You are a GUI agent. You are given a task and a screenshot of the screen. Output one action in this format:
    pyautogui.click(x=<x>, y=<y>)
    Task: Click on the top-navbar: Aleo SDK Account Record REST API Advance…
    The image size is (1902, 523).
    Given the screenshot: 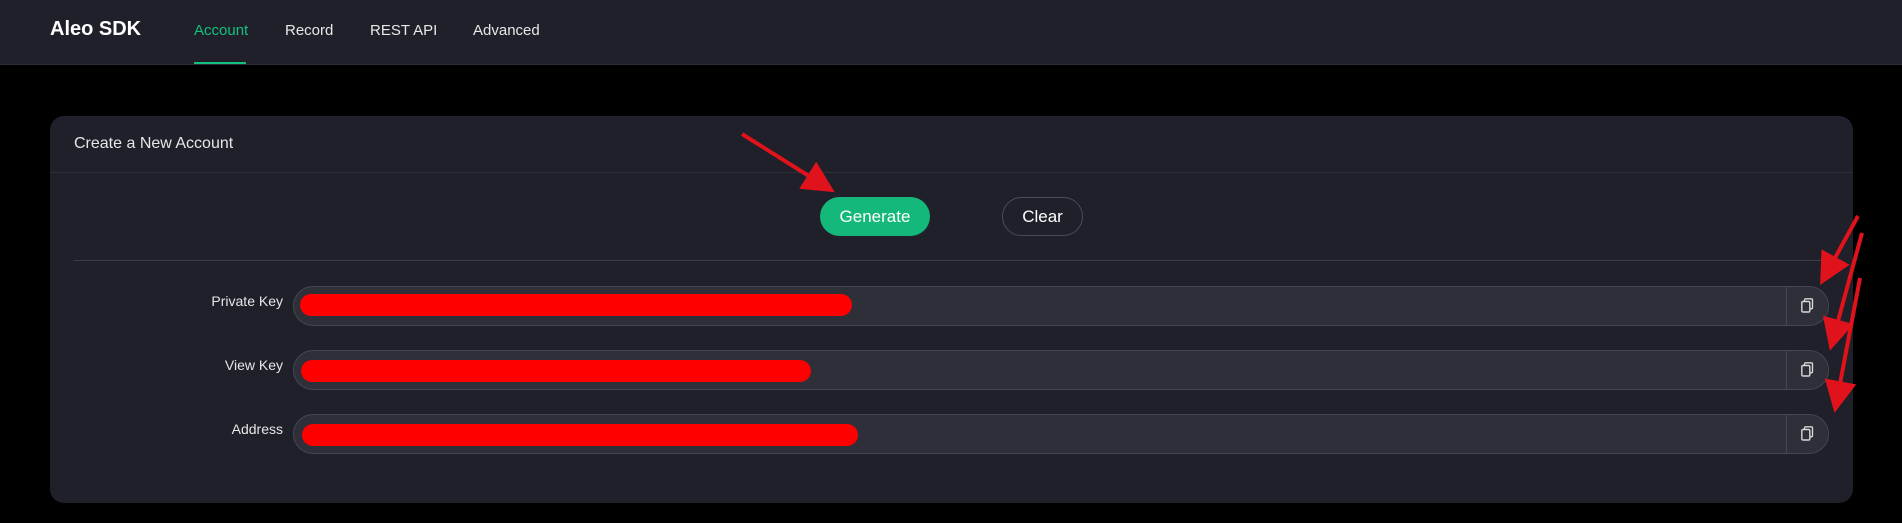 What is the action you would take?
    pyautogui.click(x=951, y=32)
    